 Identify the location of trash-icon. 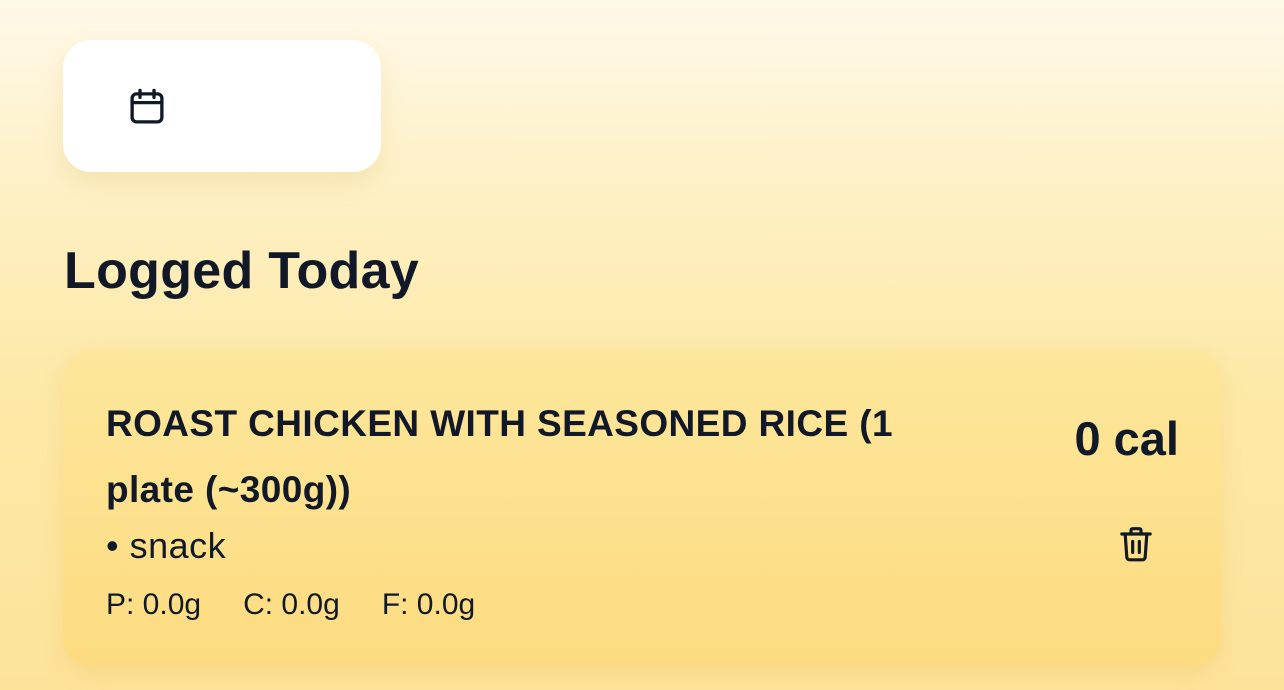
(1136, 544).